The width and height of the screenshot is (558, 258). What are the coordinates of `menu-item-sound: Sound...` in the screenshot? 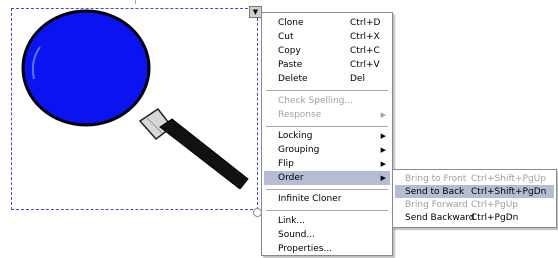 It's located at (327, 235).